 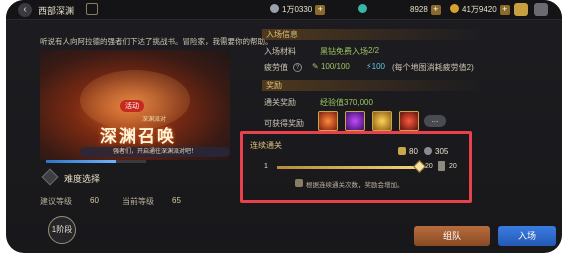 What do you see at coordinates (454, 8) in the screenshot?
I see `gold-coin-icon` at bounding box center [454, 8].